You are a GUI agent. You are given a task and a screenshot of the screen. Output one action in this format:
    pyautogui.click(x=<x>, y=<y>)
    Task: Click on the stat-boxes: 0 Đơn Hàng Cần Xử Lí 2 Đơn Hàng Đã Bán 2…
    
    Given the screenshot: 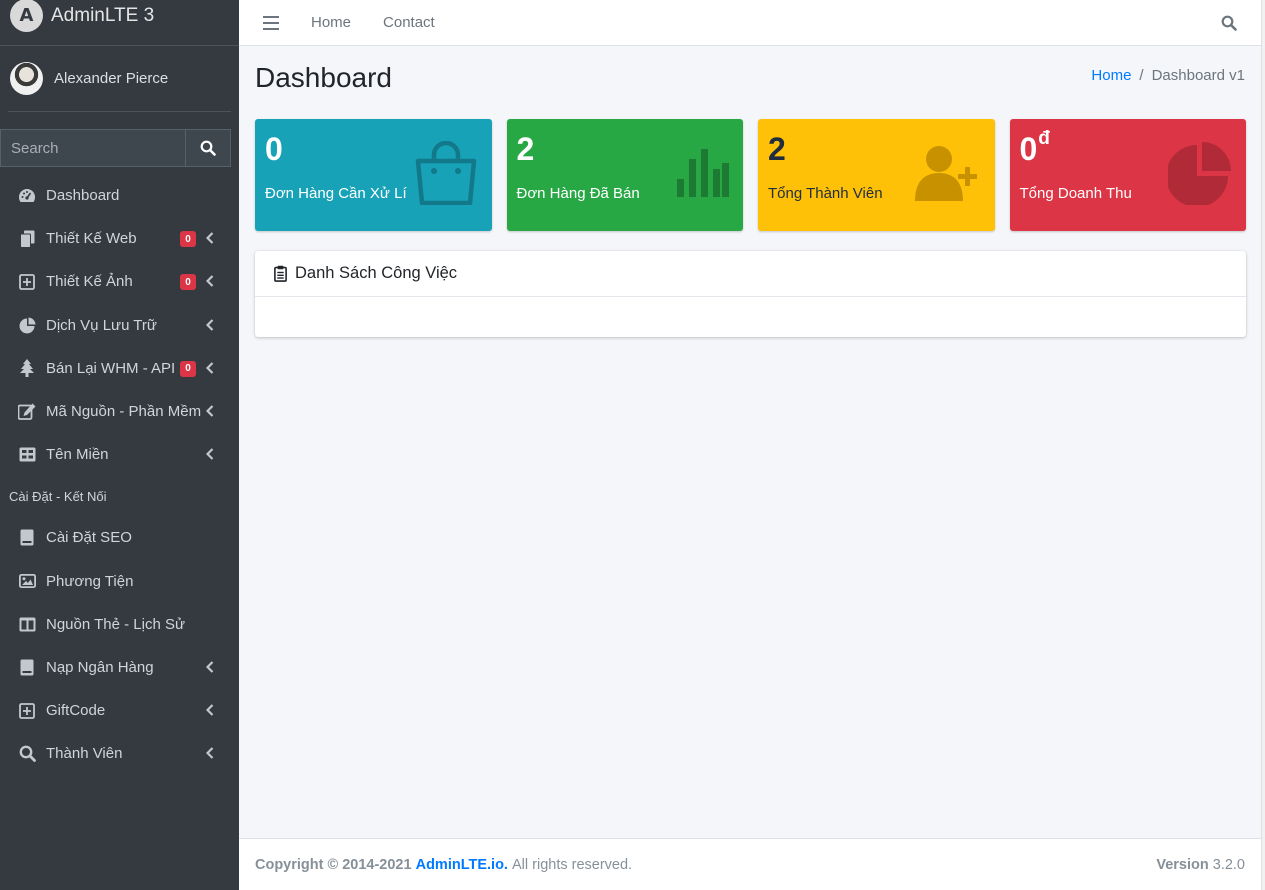 What is the action you would take?
    pyautogui.click(x=750, y=175)
    